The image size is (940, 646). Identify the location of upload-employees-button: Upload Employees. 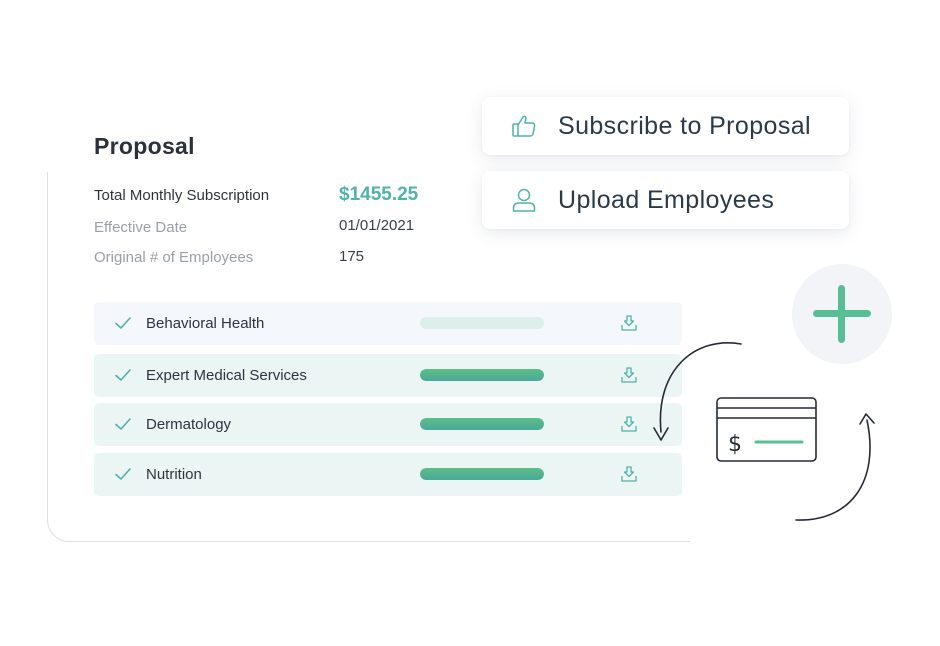
(665, 200).